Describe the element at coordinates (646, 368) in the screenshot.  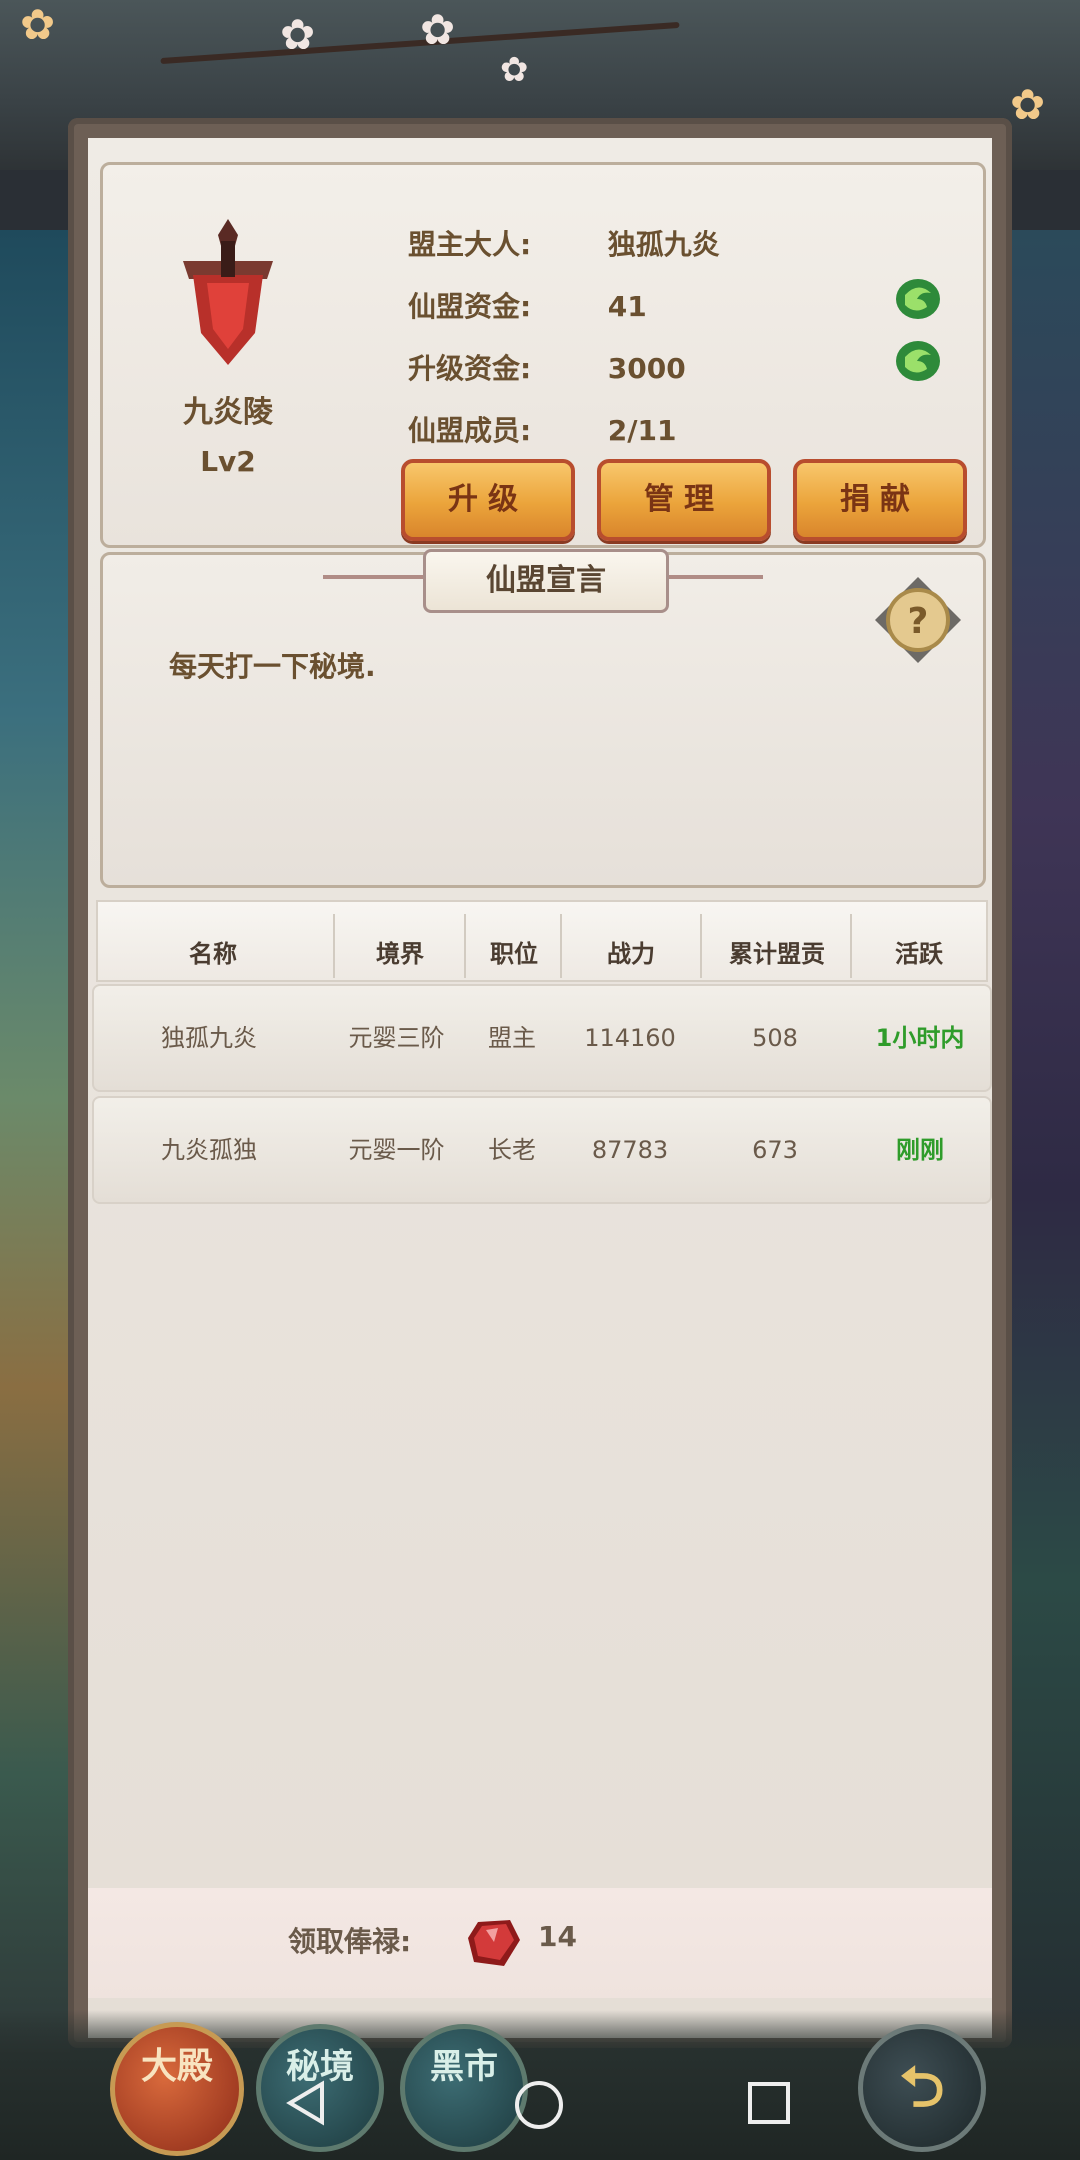
I see `info-value: 3000` at that location.